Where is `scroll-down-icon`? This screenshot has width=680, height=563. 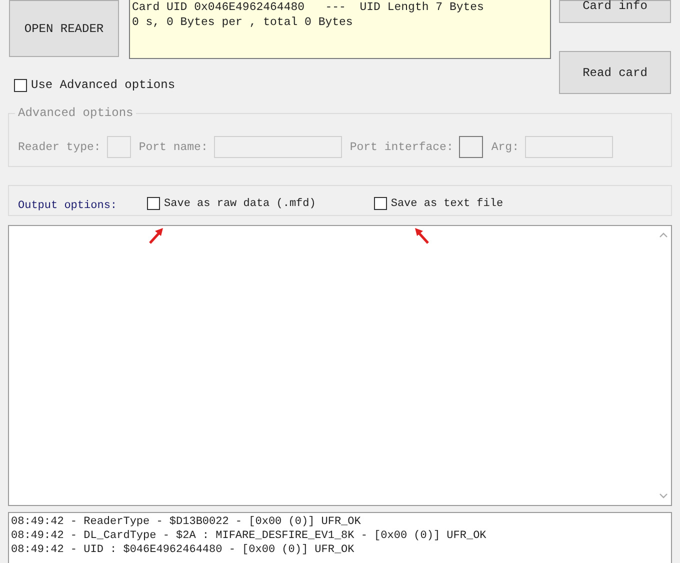 scroll-down-icon is located at coordinates (663, 496).